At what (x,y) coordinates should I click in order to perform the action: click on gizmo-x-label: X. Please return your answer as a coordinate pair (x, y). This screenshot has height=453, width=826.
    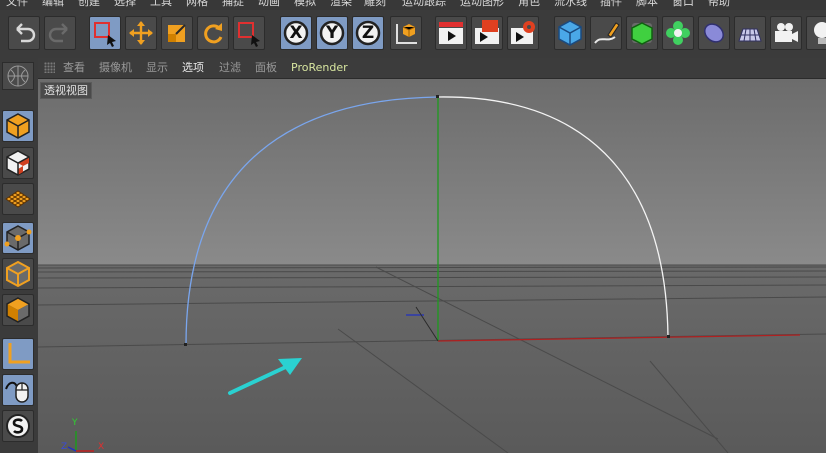
    Looking at the image, I should click on (101, 447).